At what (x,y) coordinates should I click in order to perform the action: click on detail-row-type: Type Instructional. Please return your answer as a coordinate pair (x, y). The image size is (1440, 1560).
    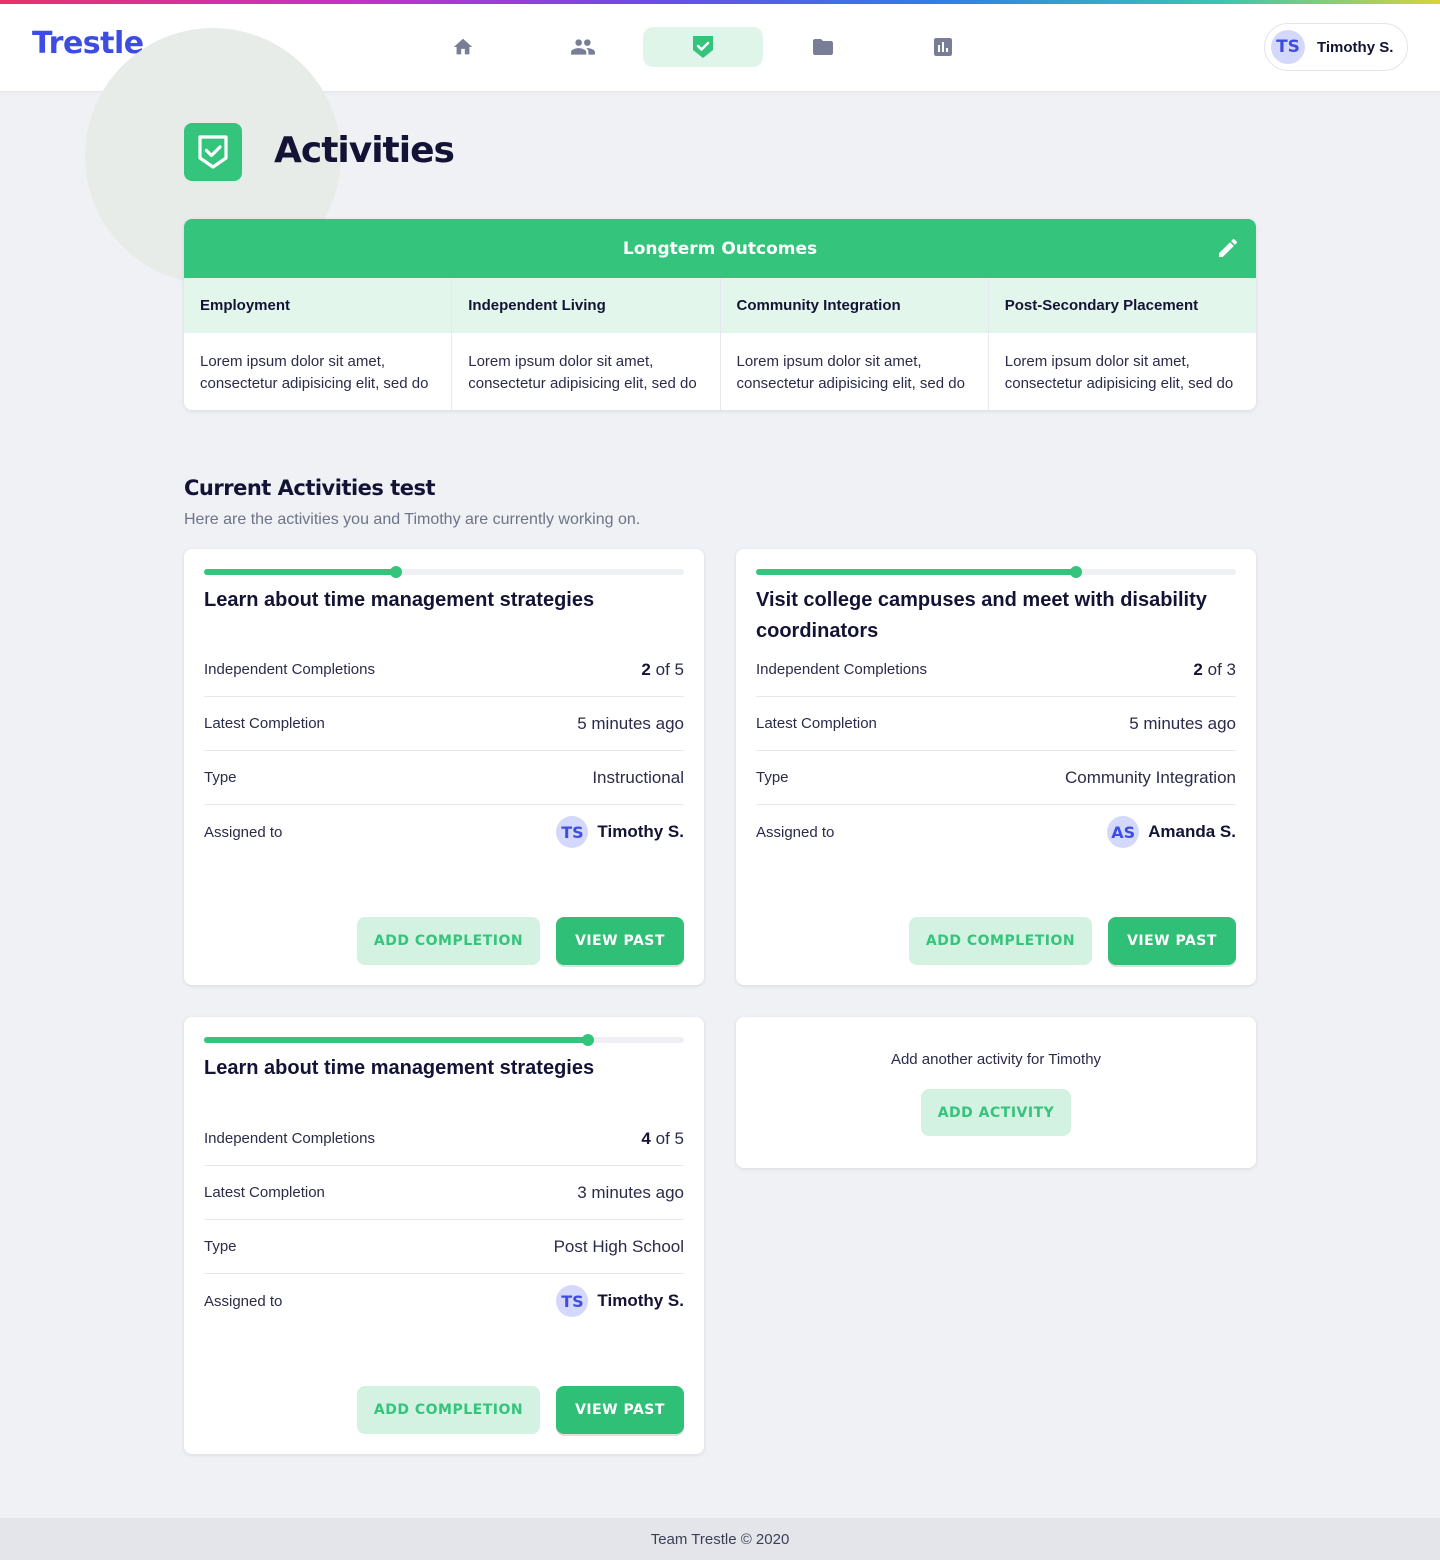
    Looking at the image, I should click on (444, 778).